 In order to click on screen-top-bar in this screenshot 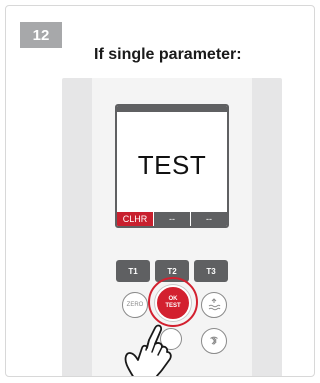, I will do `click(172, 109)`.